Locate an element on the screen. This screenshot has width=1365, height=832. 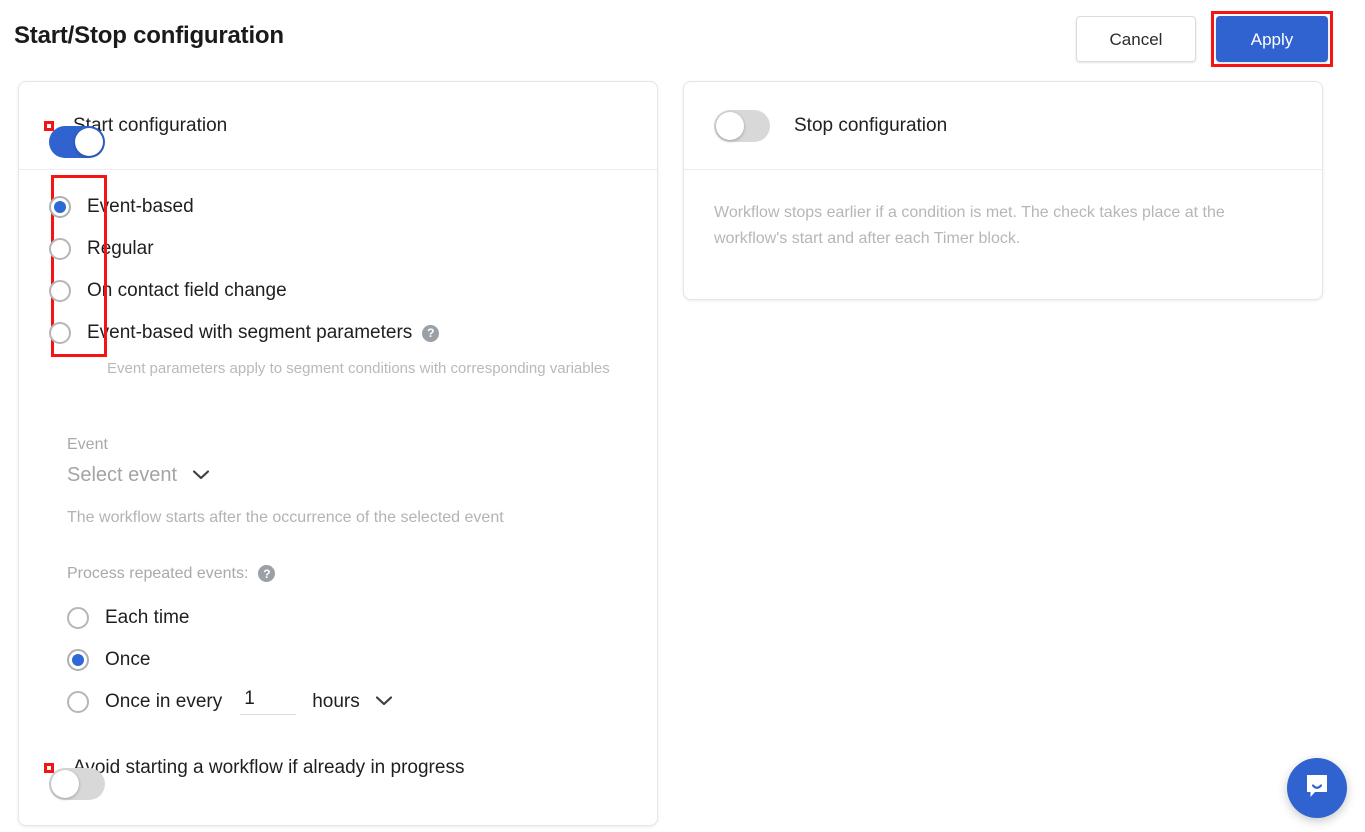
radio-row-event-based-segment-params: Event-based with segment parameters ? is located at coordinates (353, 333).